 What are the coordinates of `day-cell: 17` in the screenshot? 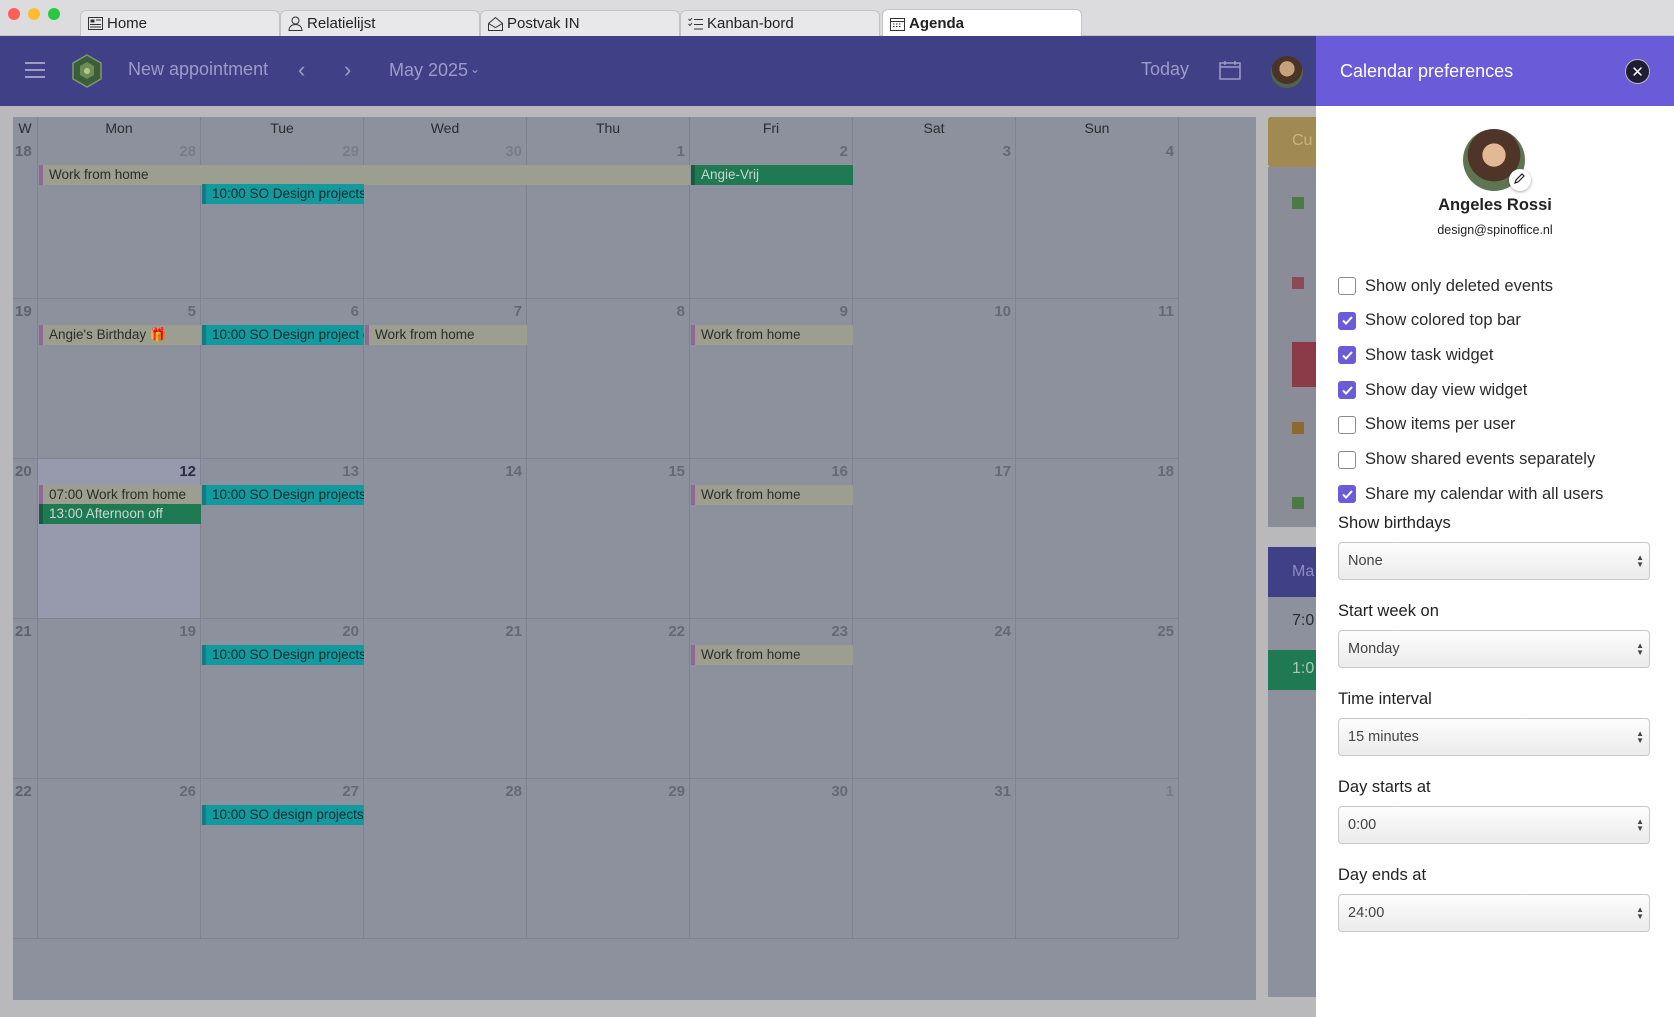 It's located at (934, 539).